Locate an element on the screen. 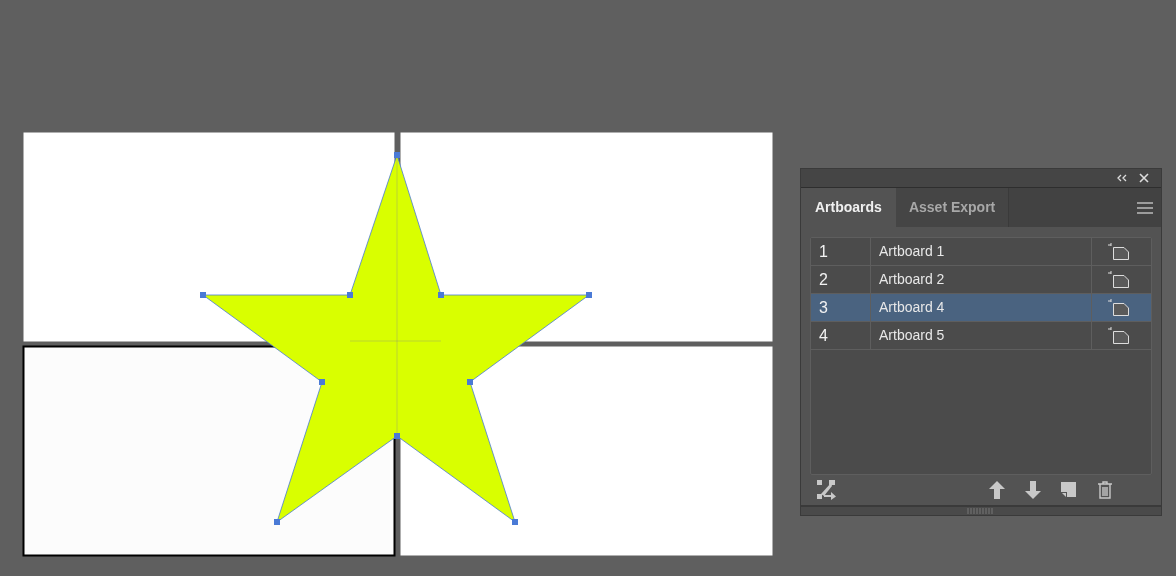 This screenshot has width=1176, height=576. artboard-row: 4 Artboard 5 is located at coordinates (981, 336).